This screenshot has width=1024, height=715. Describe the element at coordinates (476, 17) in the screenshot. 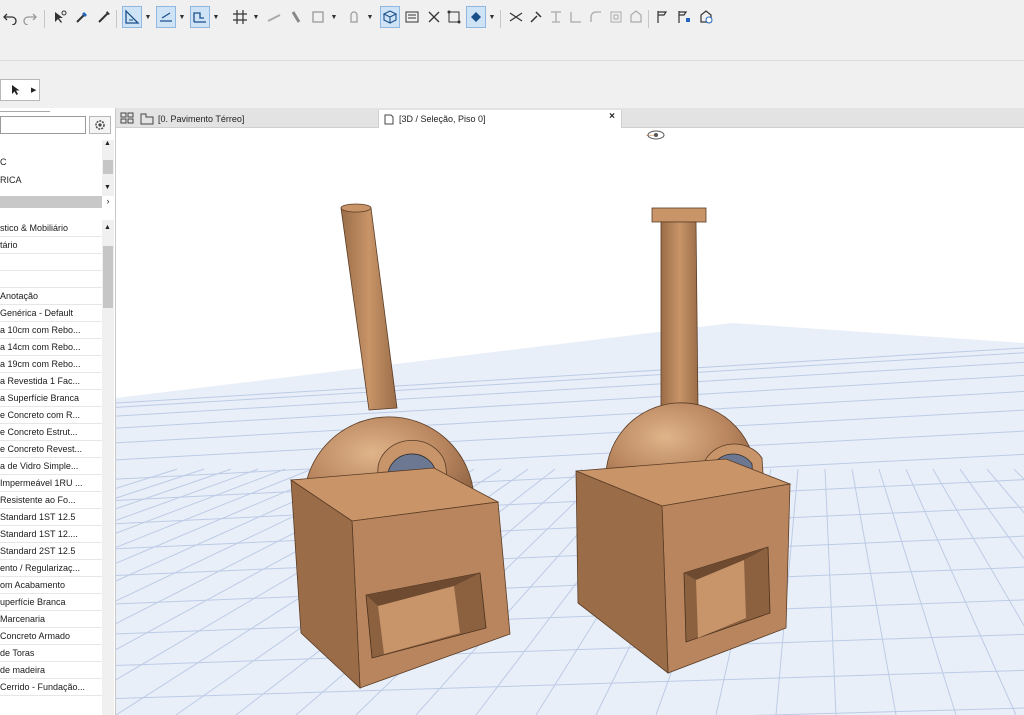

I see `rotate-icon` at that location.